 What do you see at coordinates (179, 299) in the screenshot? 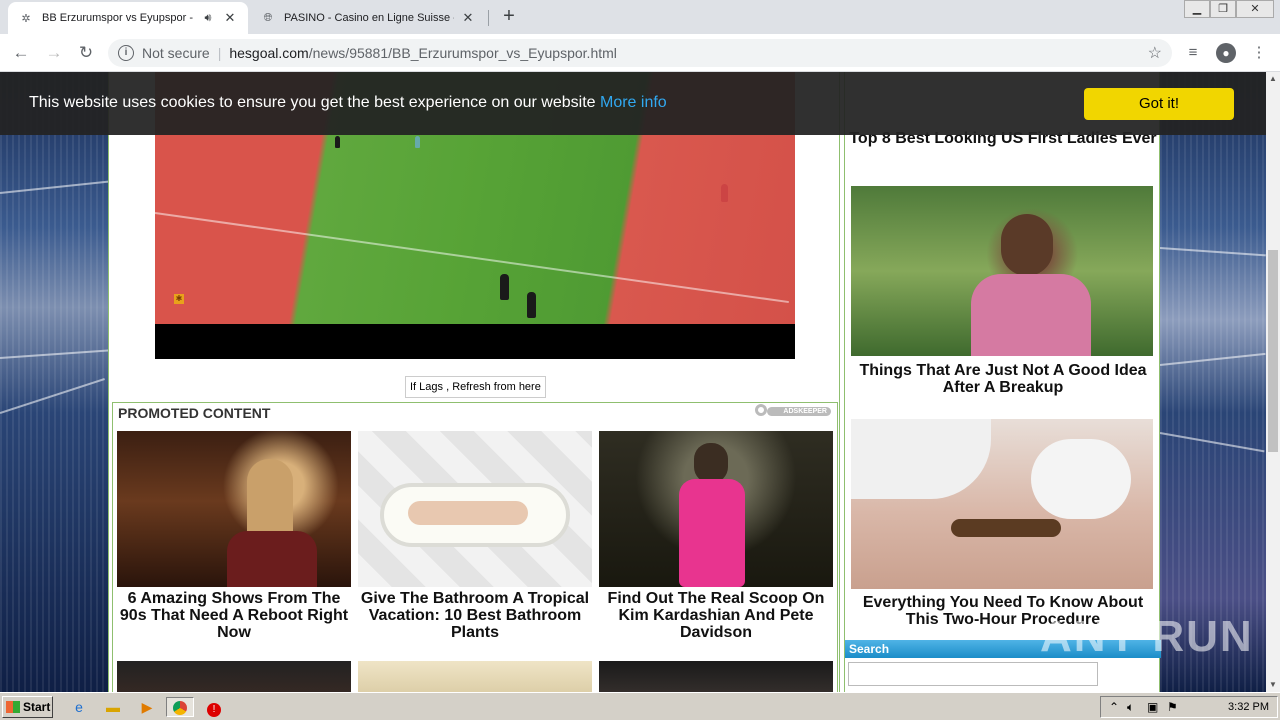
I see `overlay-badge-icon: ✱` at bounding box center [179, 299].